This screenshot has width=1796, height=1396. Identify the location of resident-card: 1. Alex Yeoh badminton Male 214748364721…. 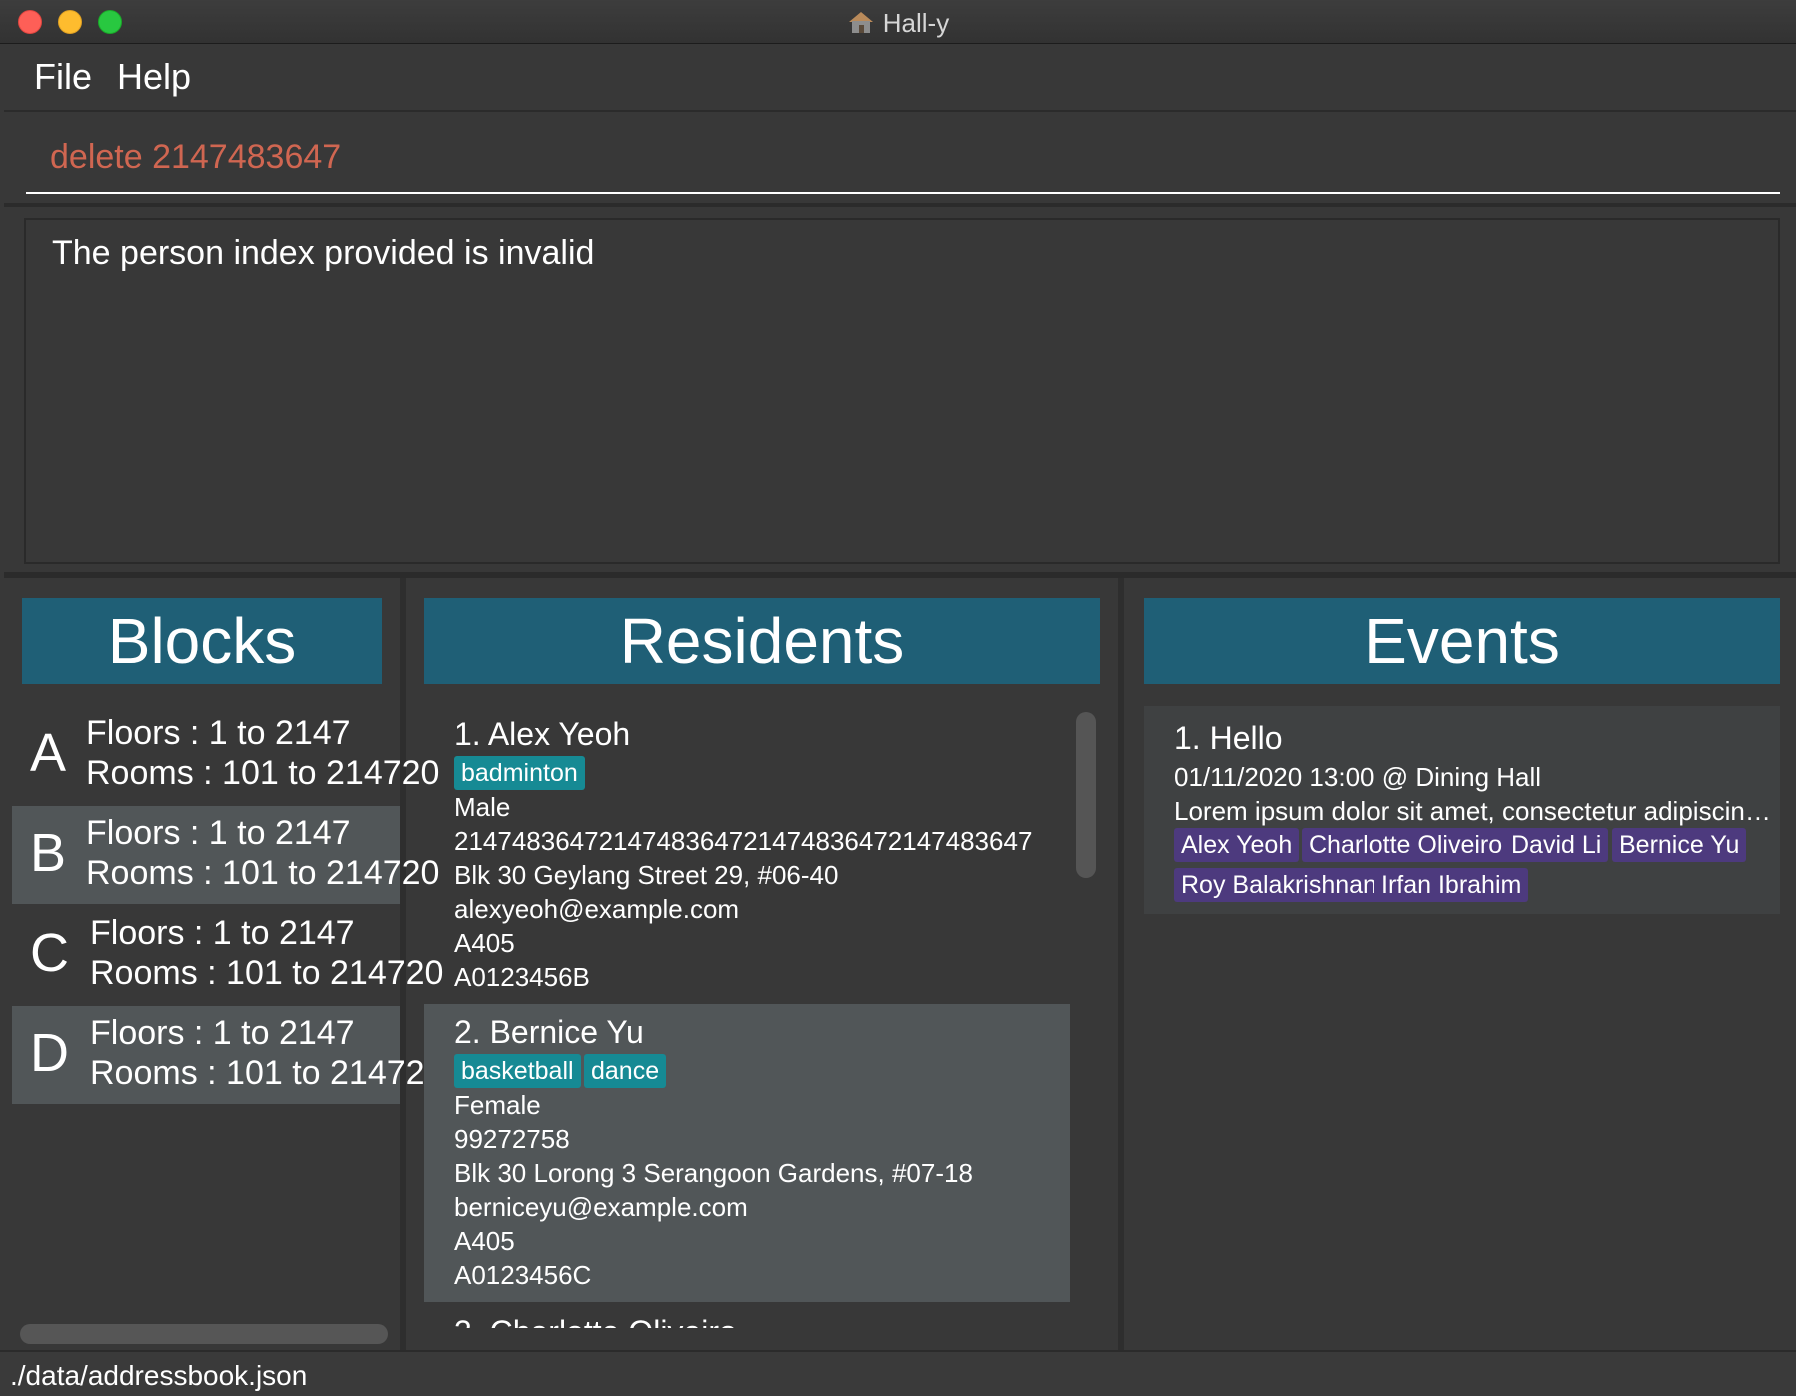
(747, 854).